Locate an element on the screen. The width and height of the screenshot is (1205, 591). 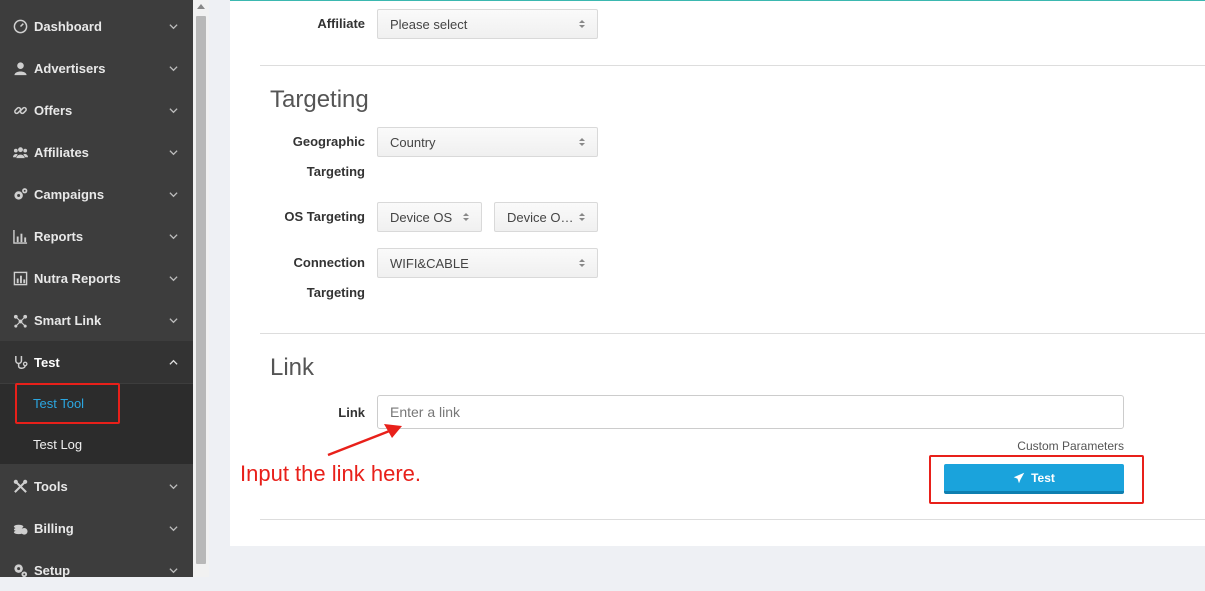
os-targeting-label: OS Targeting is located at coordinates (324, 216).